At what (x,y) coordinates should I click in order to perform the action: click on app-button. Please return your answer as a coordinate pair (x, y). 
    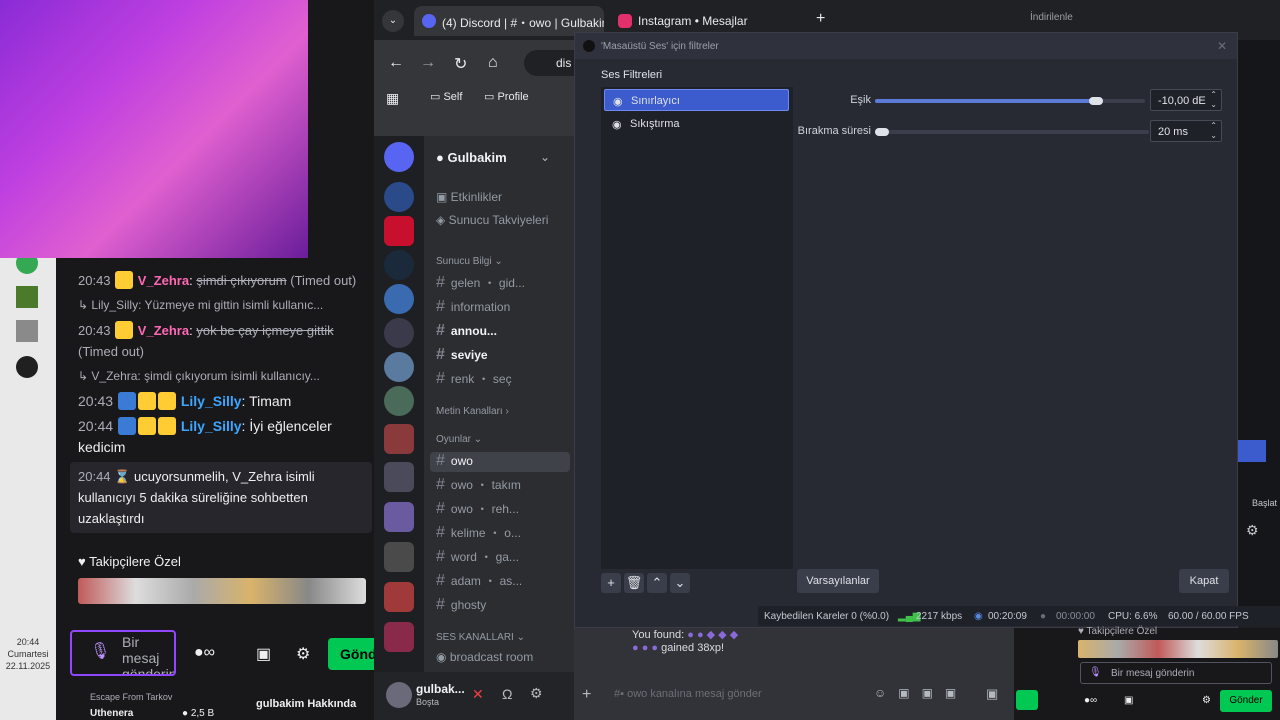
    Looking at the image, I should click on (1252, 451).